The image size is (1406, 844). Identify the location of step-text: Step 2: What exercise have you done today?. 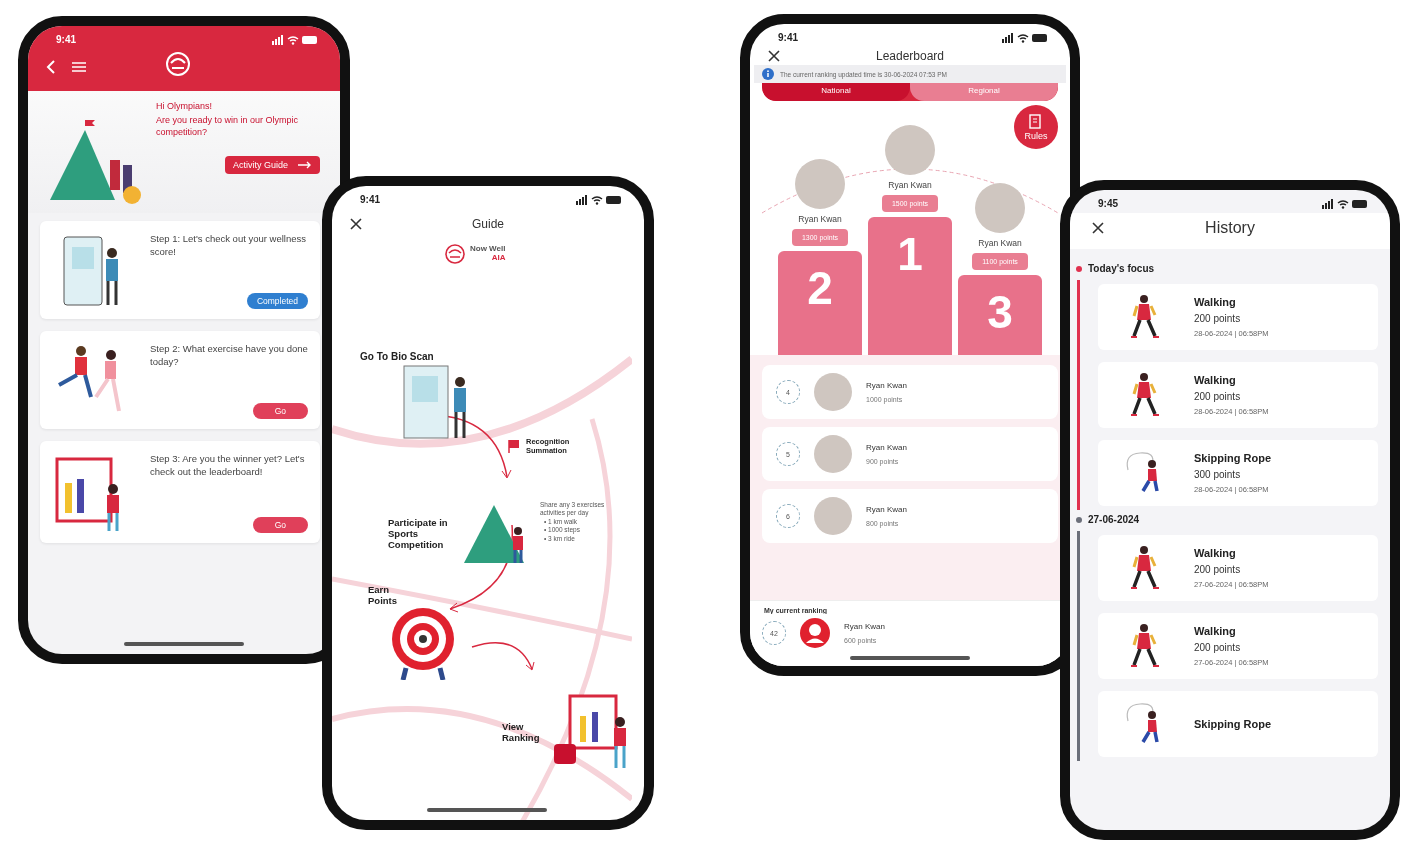
(229, 356).